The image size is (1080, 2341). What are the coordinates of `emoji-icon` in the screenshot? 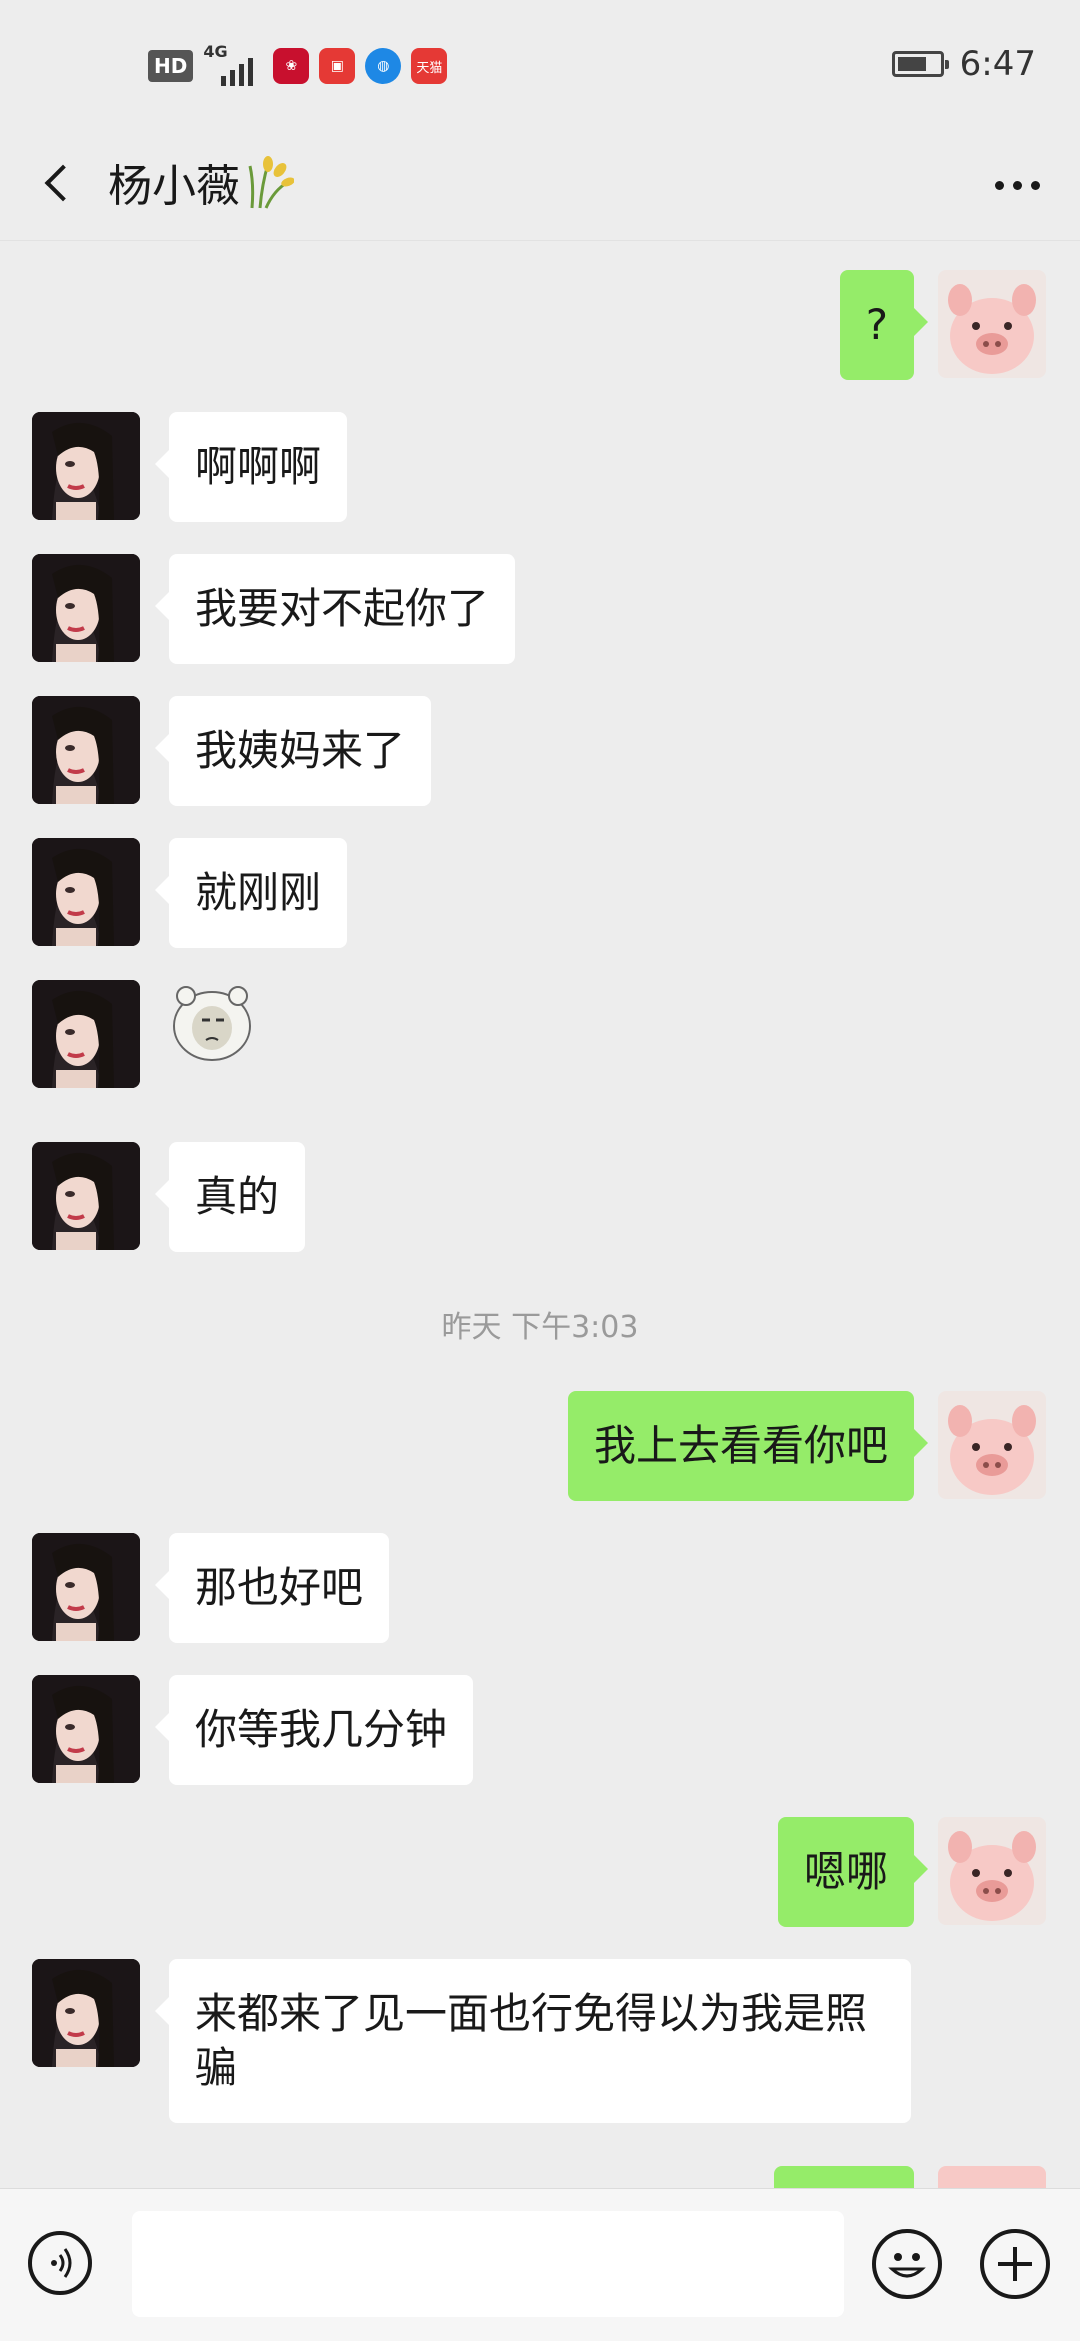 It's located at (907, 2265).